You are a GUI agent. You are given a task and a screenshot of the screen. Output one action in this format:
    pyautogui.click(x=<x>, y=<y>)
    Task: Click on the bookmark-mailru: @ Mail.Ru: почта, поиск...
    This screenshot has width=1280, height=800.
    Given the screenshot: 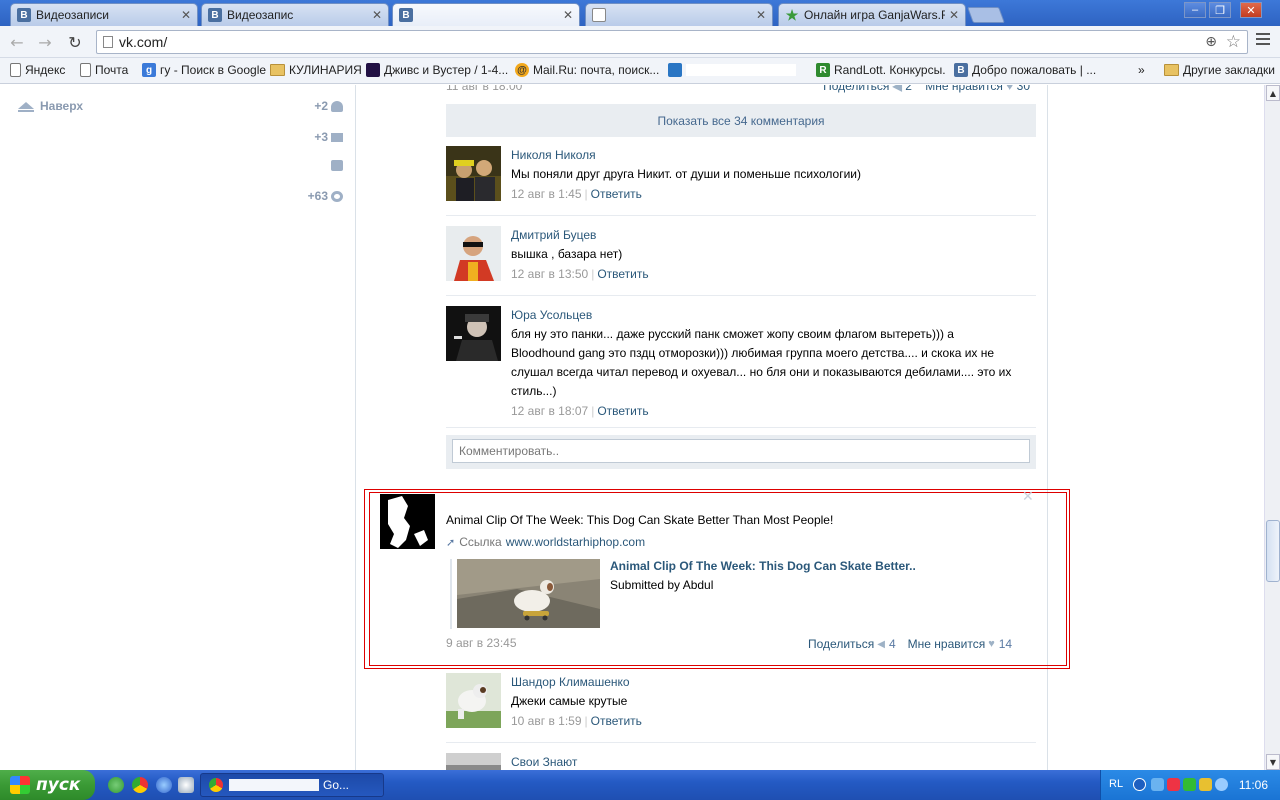 What is the action you would take?
    pyautogui.click(x=587, y=70)
    